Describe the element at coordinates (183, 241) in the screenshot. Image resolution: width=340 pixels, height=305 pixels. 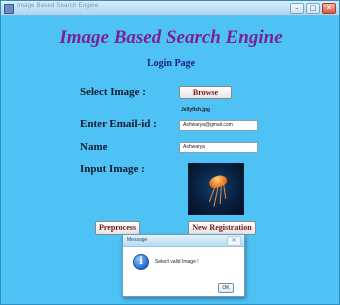
I see `dialog-titlebar: Message ✕` at that location.